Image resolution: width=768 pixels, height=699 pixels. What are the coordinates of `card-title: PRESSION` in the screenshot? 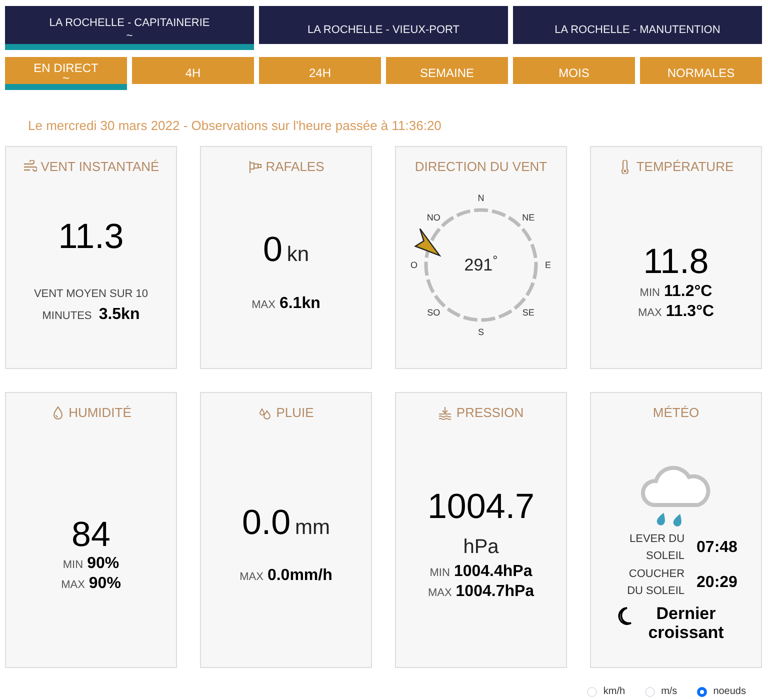 It's located at (490, 413).